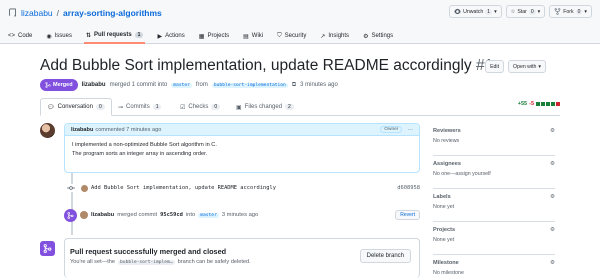 The height and width of the screenshot is (280, 600). What do you see at coordinates (527, 66) in the screenshot?
I see `open-with-button: Open with ▾` at bounding box center [527, 66].